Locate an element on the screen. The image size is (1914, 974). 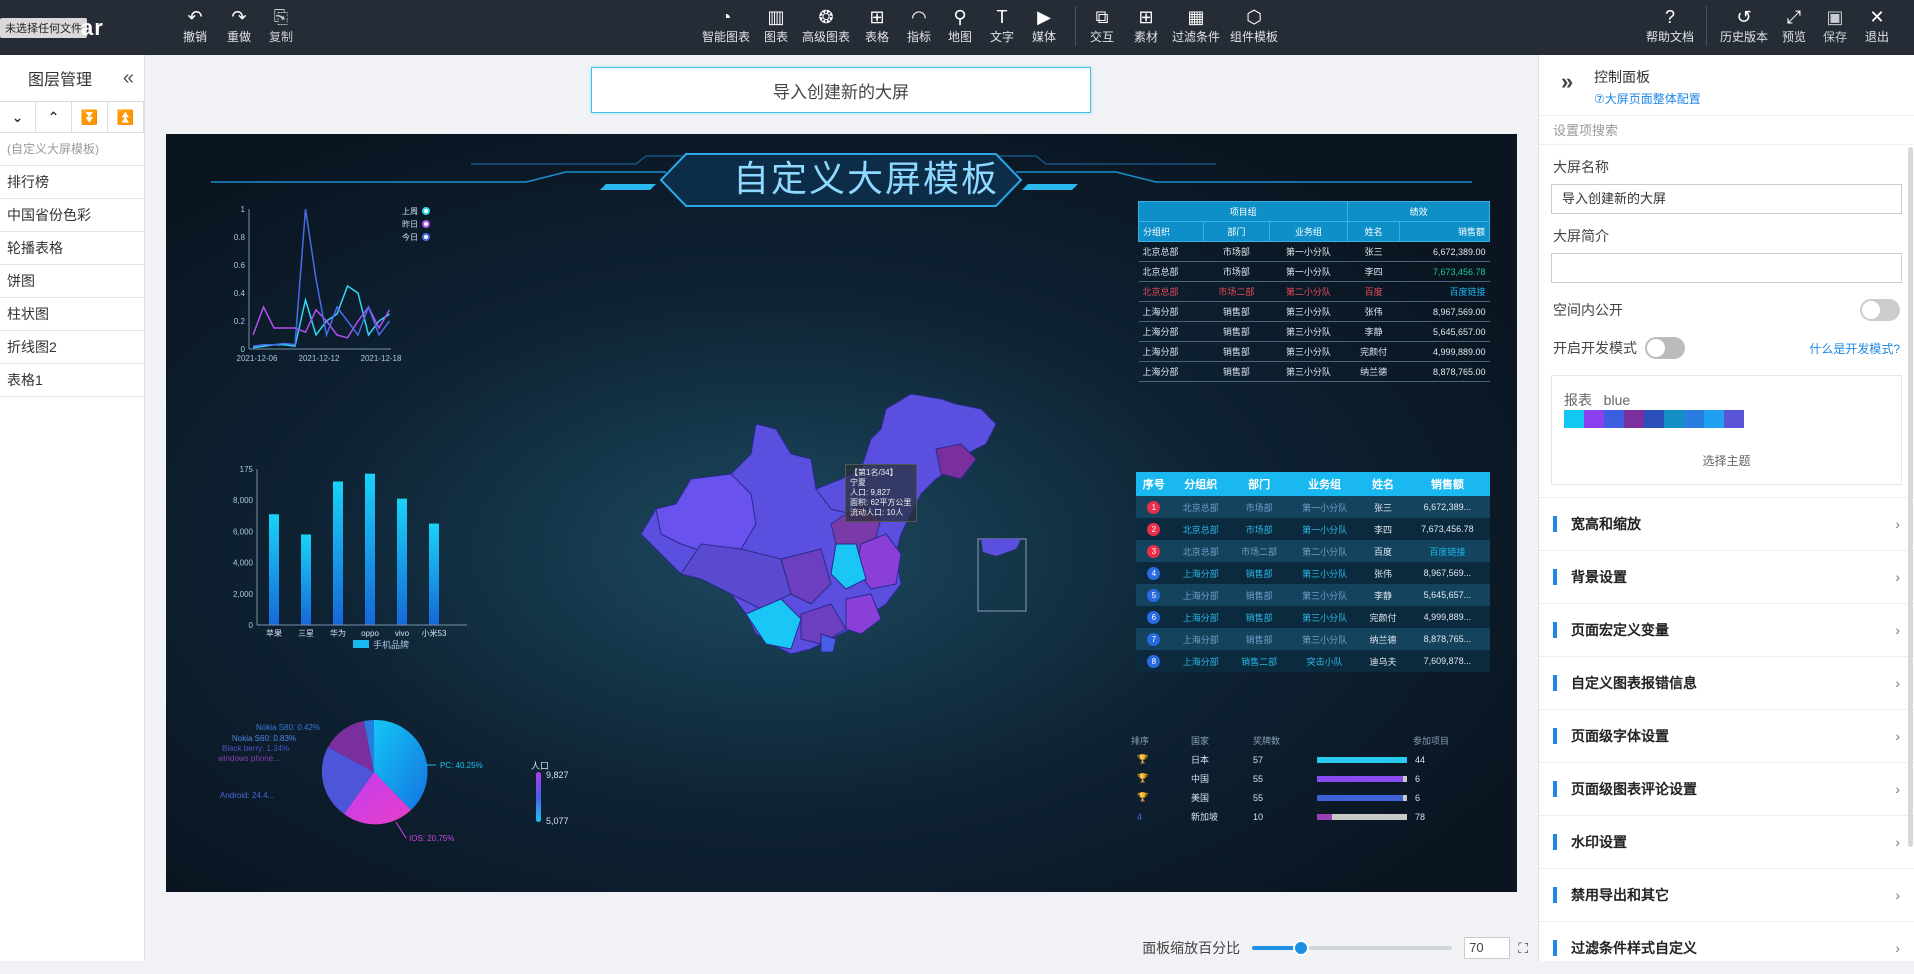
group-header: 绩效 is located at coordinates (1418, 211).